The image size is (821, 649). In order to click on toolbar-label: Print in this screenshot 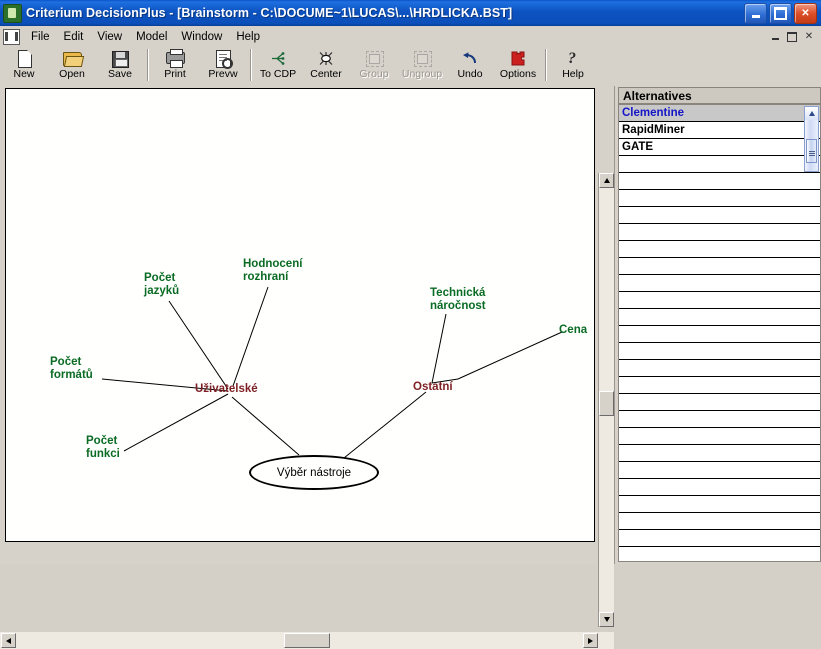, I will do `click(175, 74)`.